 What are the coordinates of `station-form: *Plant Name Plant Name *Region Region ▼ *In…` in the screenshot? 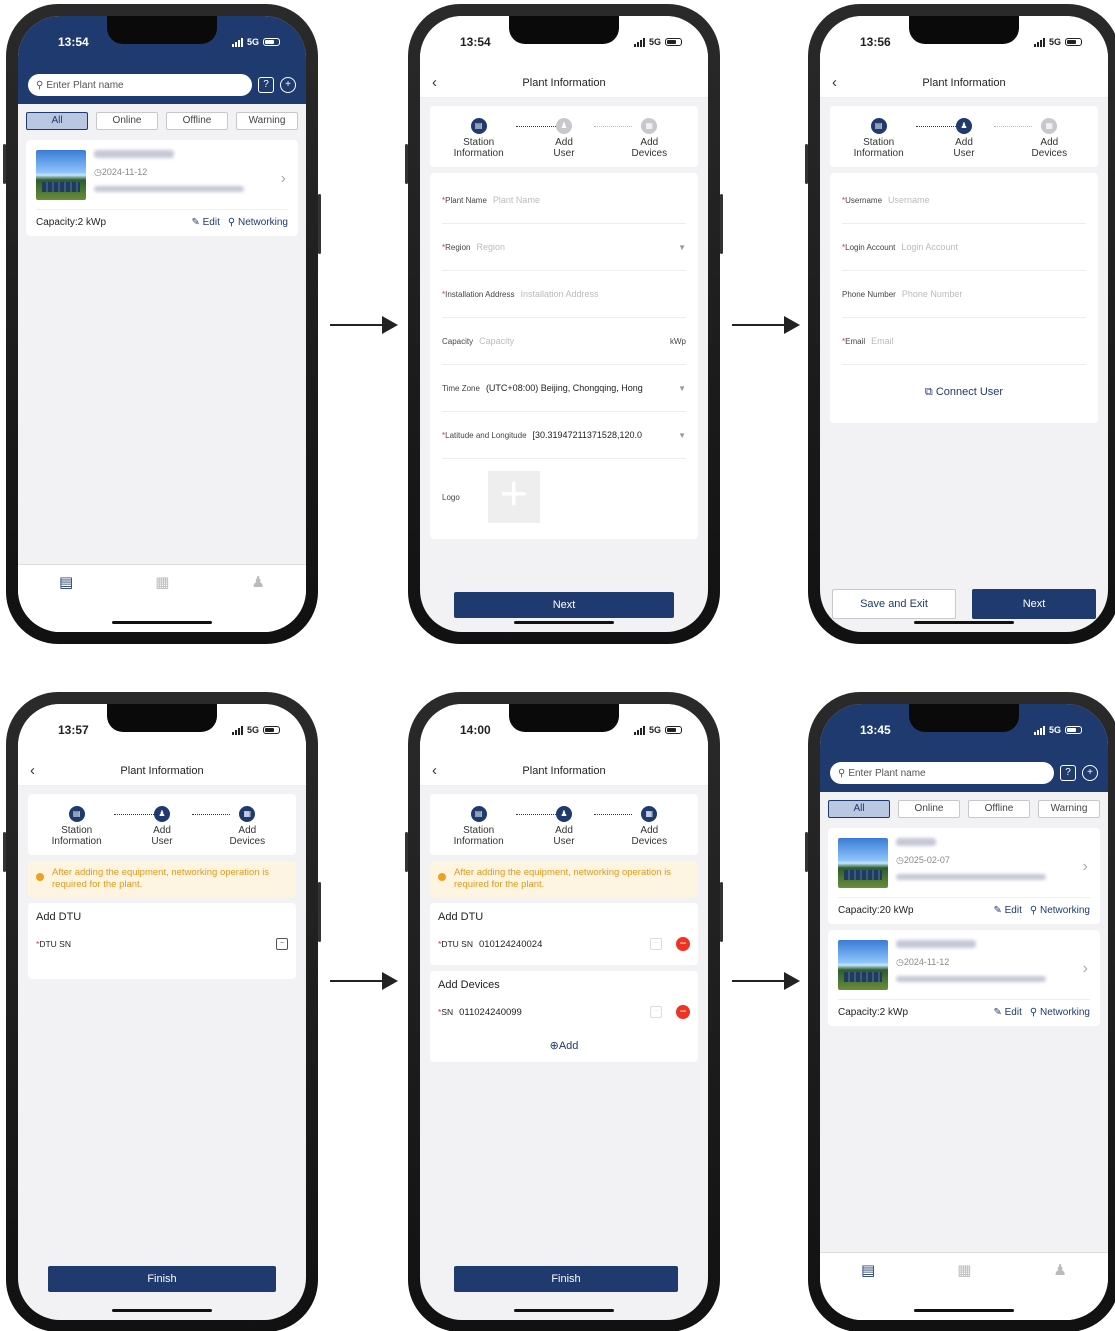 It's located at (564, 356).